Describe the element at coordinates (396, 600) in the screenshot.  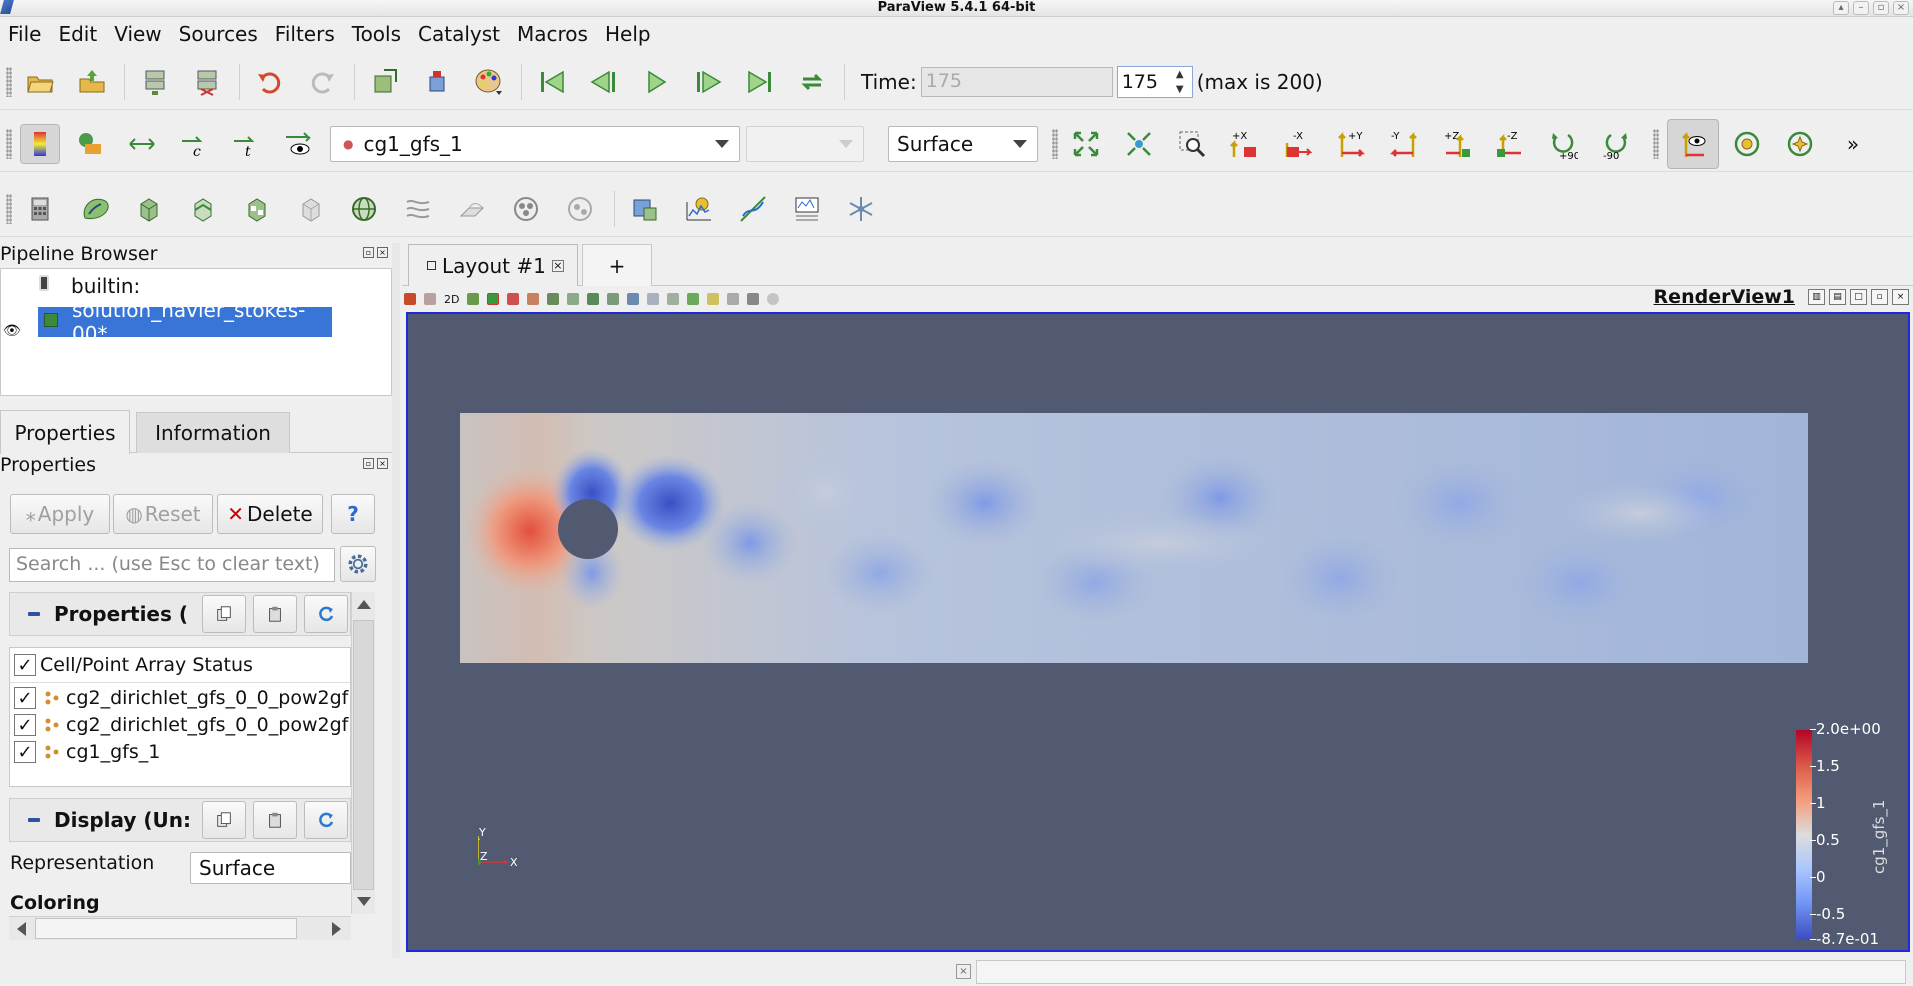
I see `panel-splitter` at that location.